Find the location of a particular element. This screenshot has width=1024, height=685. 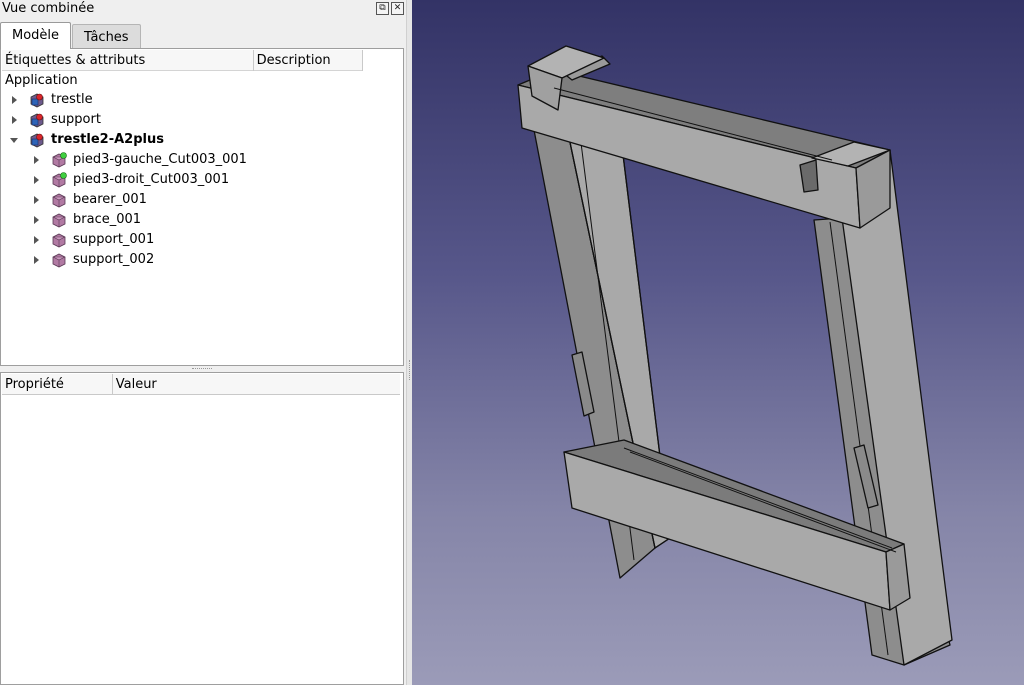

tree-item-label: support is located at coordinates (76, 119).